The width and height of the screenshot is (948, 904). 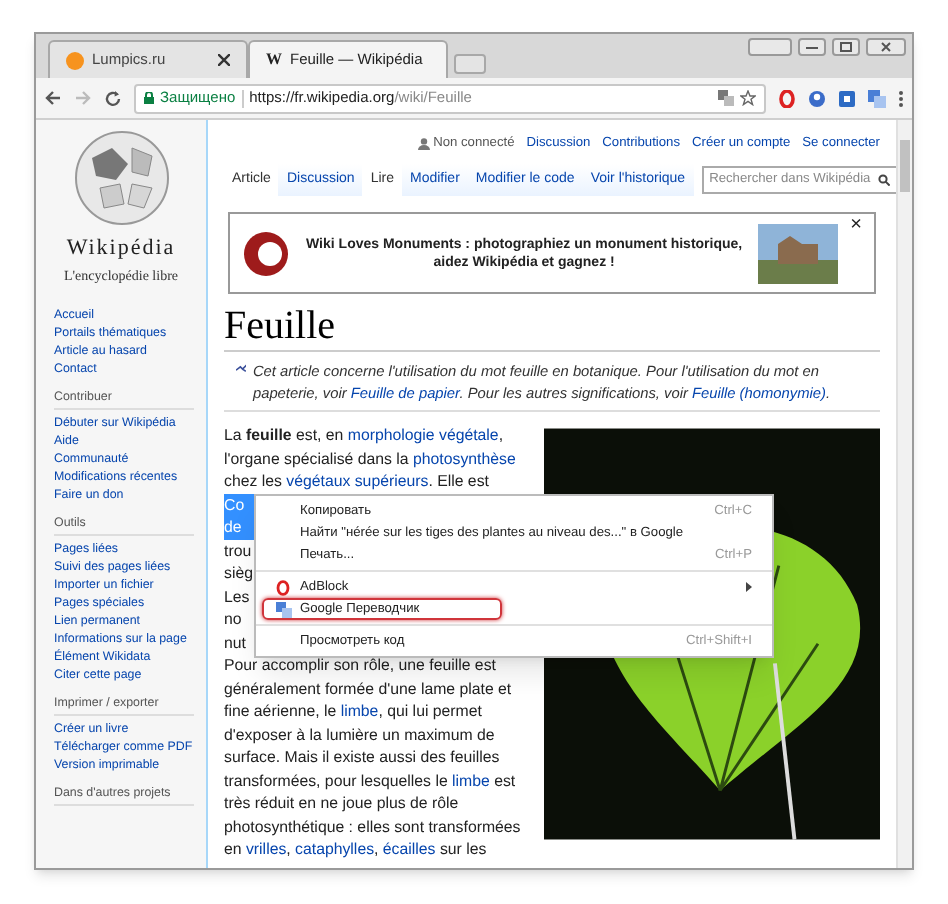 I want to click on favicon: W, so click(x=274, y=60).